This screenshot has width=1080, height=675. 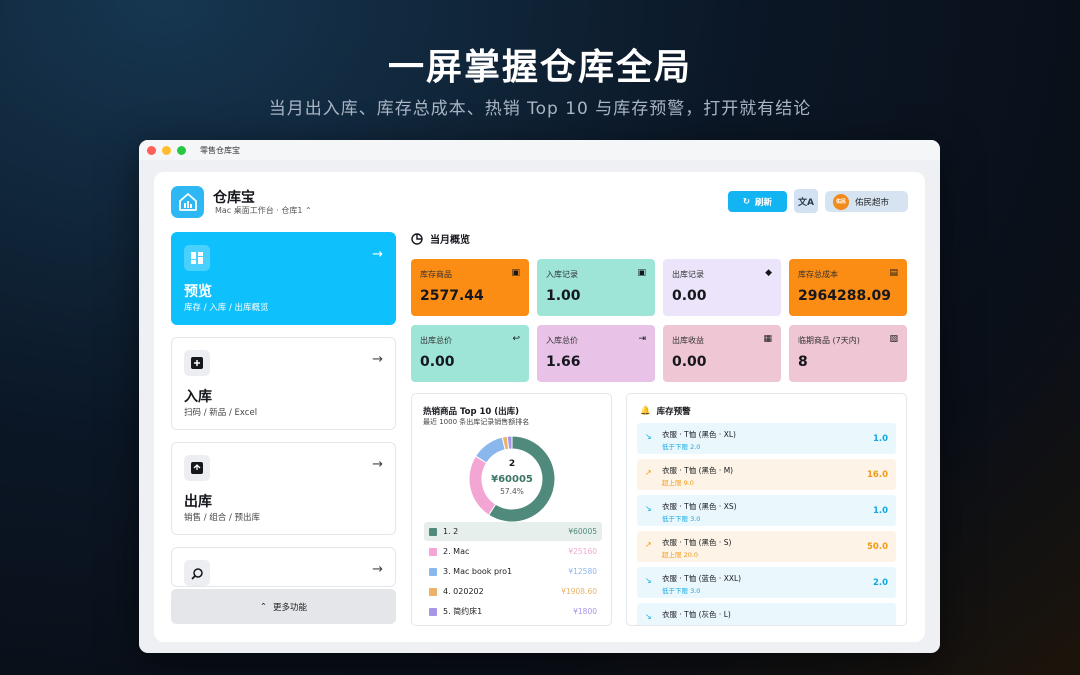 What do you see at coordinates (198, 292) in the screenshot?
I see `nav-title: 预览` at bounding box center [198, 292].